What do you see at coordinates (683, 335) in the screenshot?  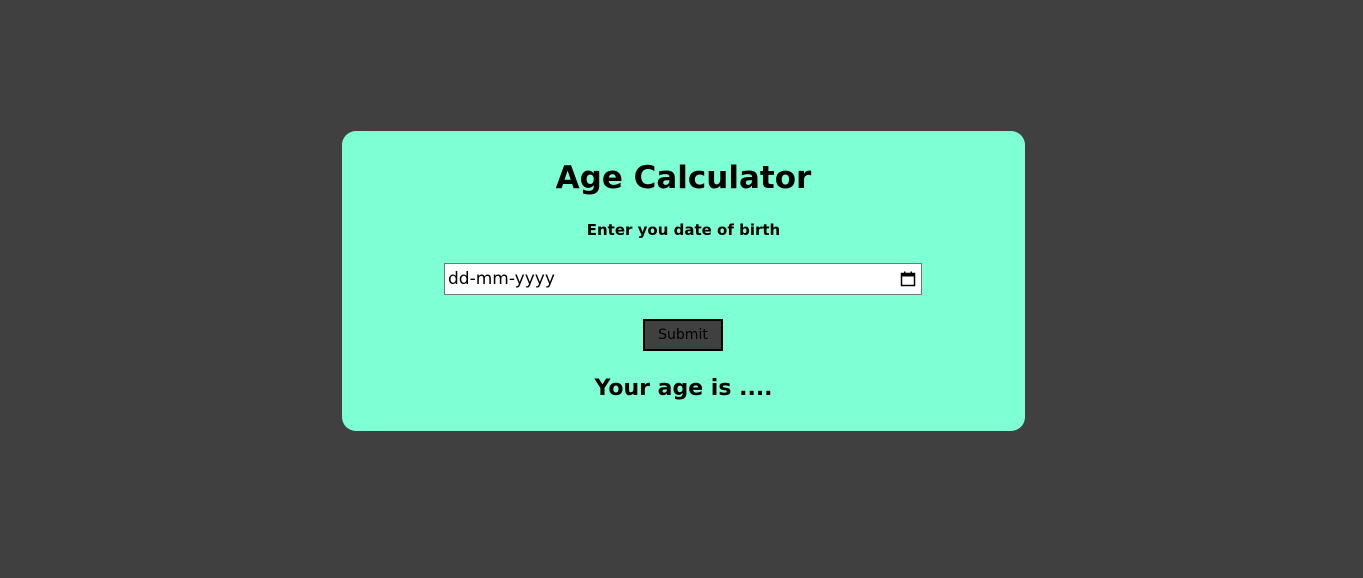 I see `submit-button: Submit` at bounding box center [683, 335].